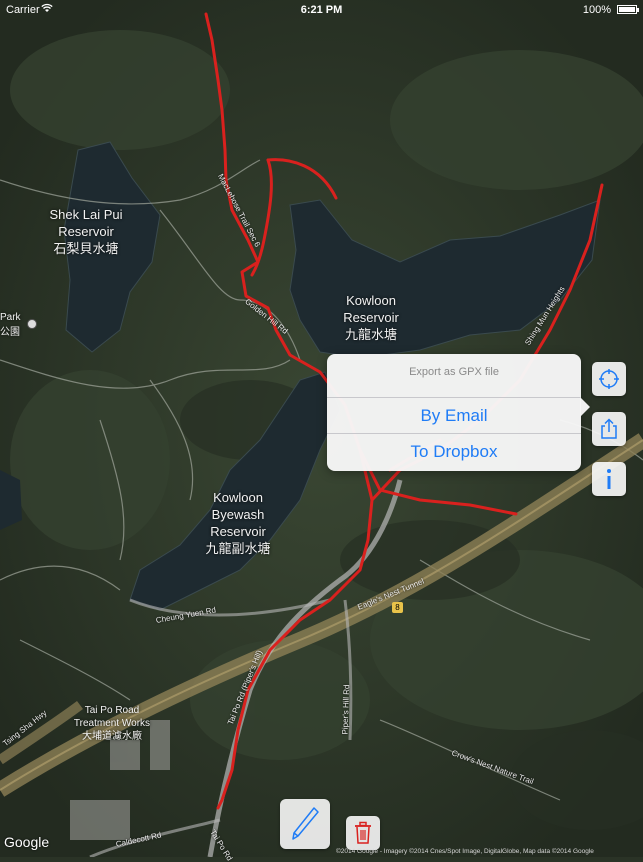 The width and height of the screenshot is (643, 862). I want to click on export-popover: Export as GPX file By Email To Dropbox, so click(458, 412).